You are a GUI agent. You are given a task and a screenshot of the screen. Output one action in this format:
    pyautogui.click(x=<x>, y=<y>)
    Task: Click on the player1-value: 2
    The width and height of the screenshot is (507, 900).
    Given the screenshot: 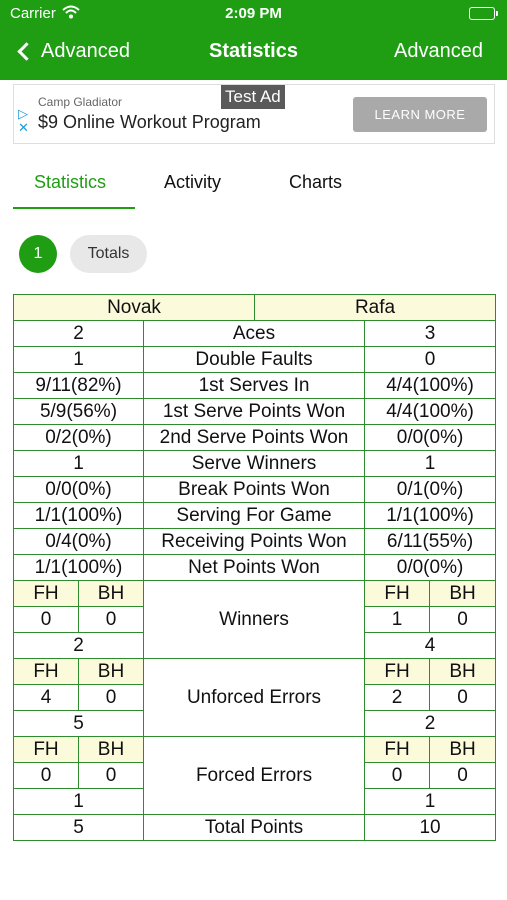 What is the action you would take?
    pyautogui.click(x=78, y=333)
    